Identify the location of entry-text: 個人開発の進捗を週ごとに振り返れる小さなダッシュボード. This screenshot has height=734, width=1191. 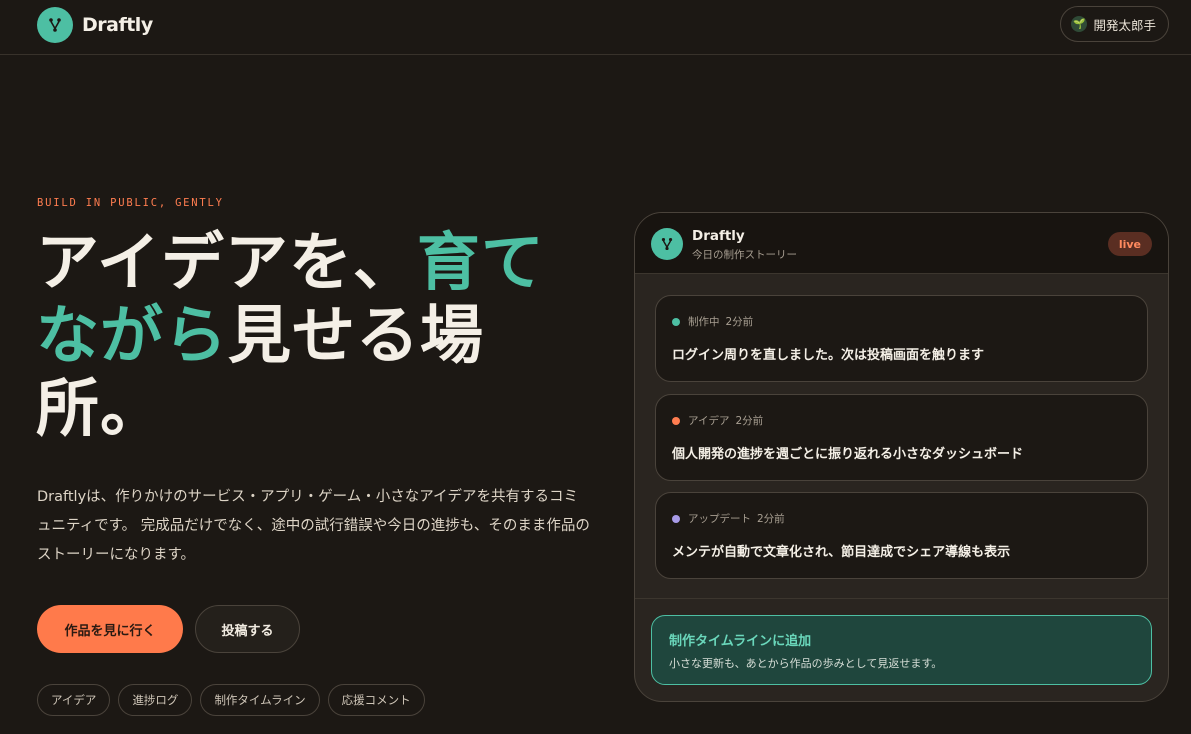
(848, 454).